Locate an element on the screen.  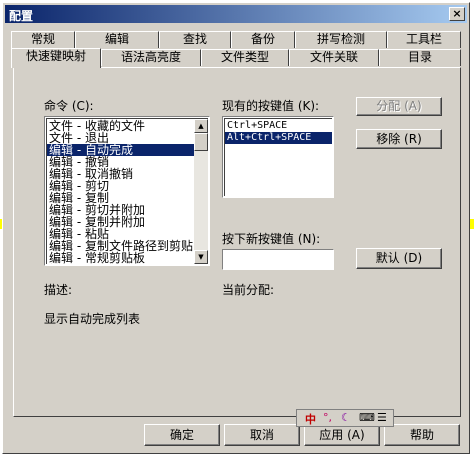
tab-shortcut-mapping: 快速键映射 is located at coordinates (56, 58).